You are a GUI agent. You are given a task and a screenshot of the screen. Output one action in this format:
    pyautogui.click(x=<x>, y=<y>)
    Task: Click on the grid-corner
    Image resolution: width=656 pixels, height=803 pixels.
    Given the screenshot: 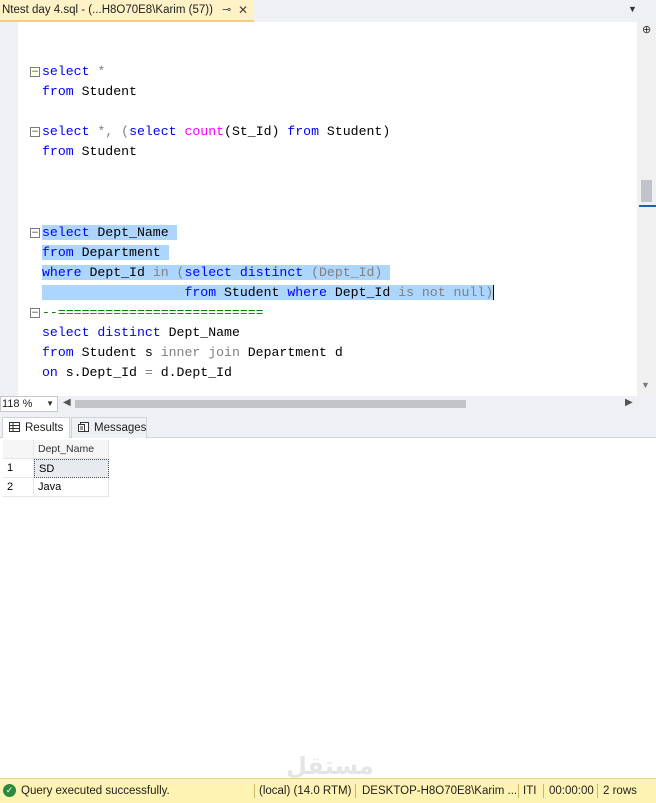 What is the action you would take?
    pyautogui.click(x=18, y=449)
    